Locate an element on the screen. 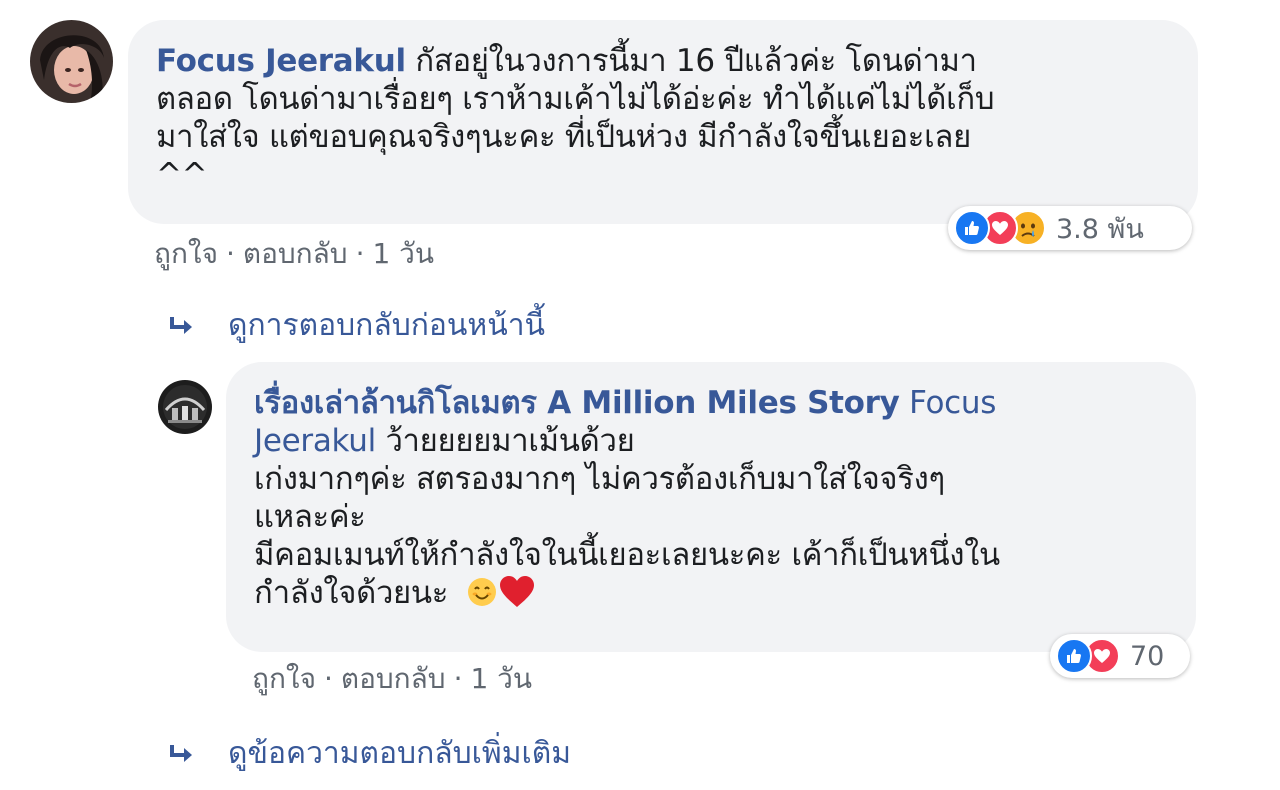  heart-emoji is located at coordinates (516, 591).